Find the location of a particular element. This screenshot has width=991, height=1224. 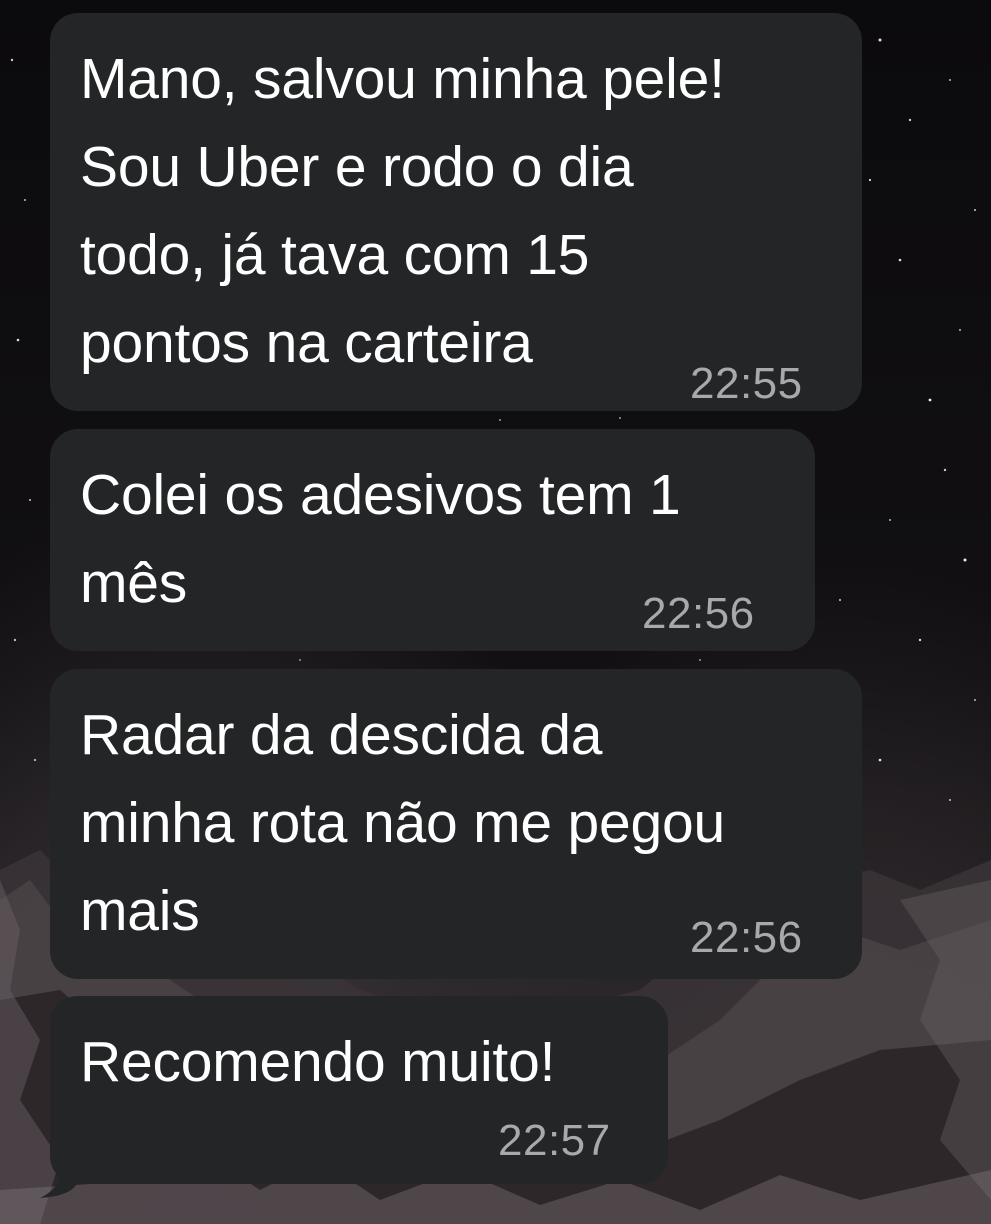

message-bubble: Recomendo muito! 22:57 is located at coordinates (359, 1090).